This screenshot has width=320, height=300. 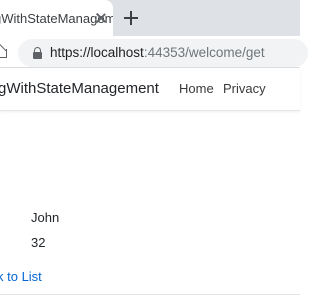 I want to click on address-bar: https://localhost:44353/welcome/get, so click(x=163, y=53).